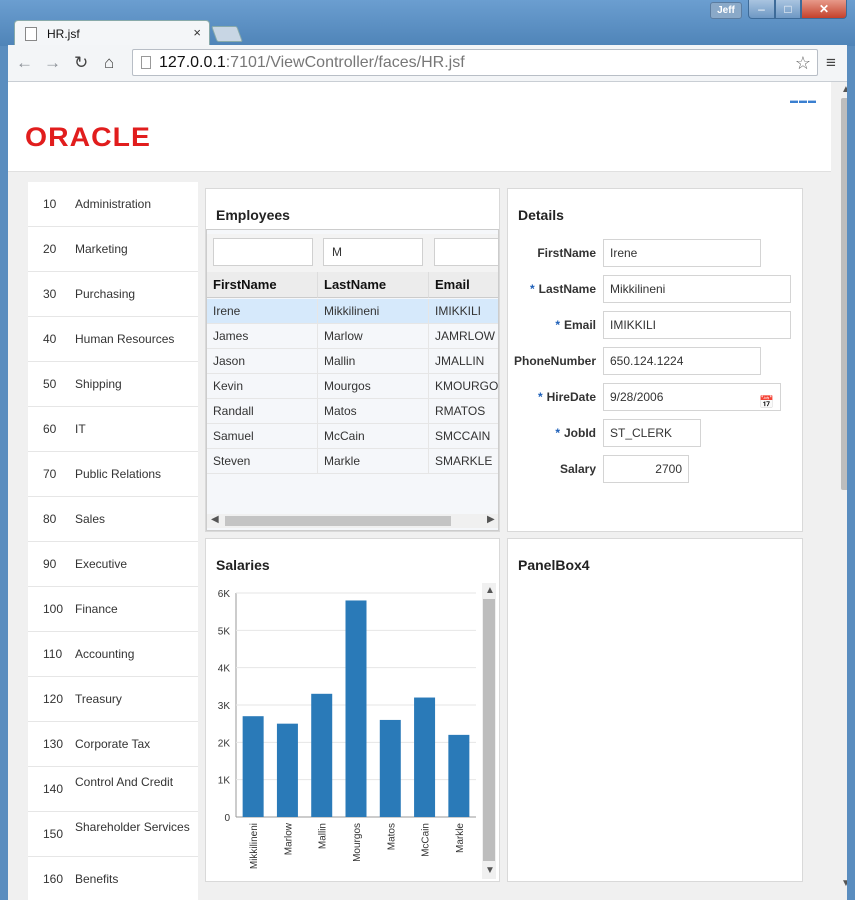  I want to click on department-name: Control And Credit, so click(124, 782).